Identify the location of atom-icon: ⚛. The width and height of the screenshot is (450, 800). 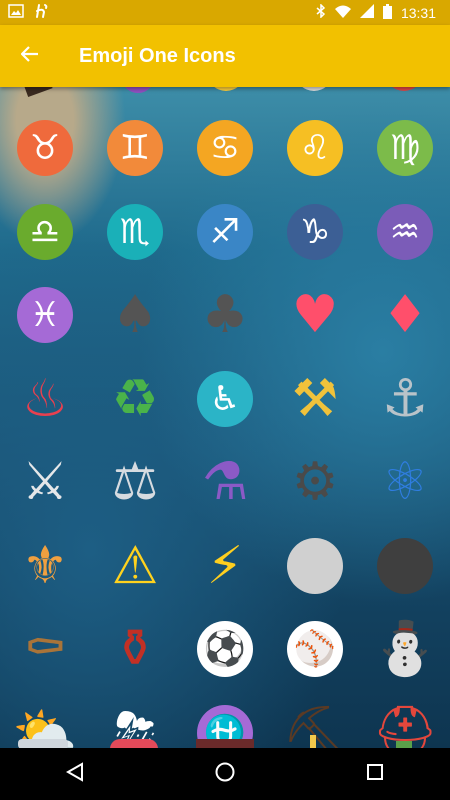
(405, 482).